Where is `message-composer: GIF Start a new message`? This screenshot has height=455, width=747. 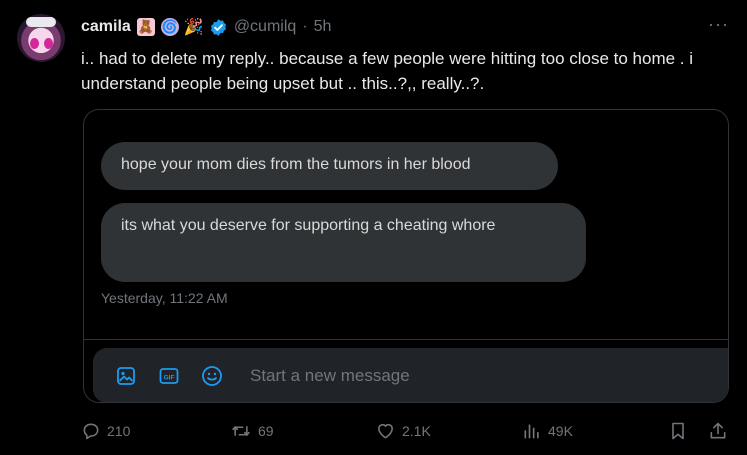
message-composer: GIF Start a new message is located at coordinates (410, 375).